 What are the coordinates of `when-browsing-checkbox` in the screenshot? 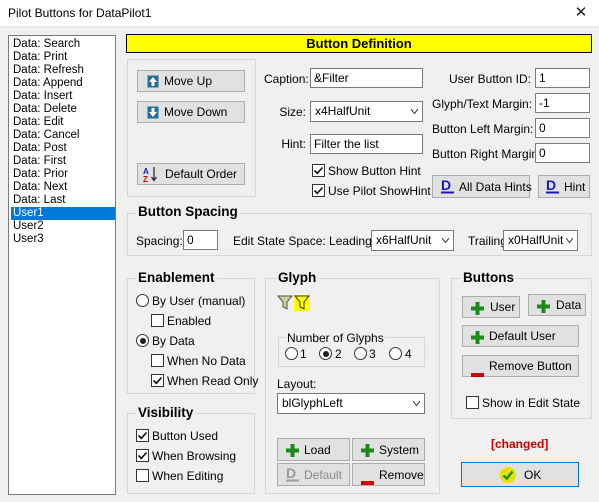 It's located at (142, 455).